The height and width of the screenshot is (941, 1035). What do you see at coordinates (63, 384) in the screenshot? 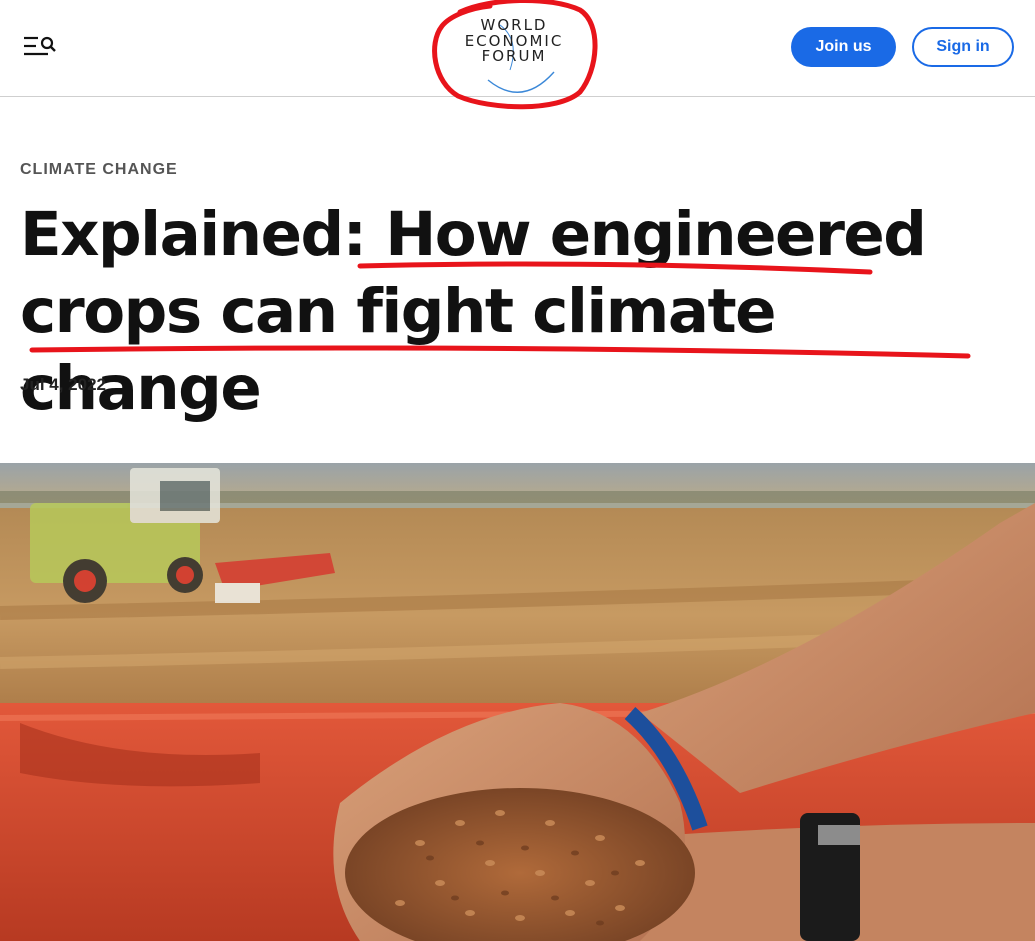
I see `publish-date: Jul 4, 2022` at bounding box center [63, 384].